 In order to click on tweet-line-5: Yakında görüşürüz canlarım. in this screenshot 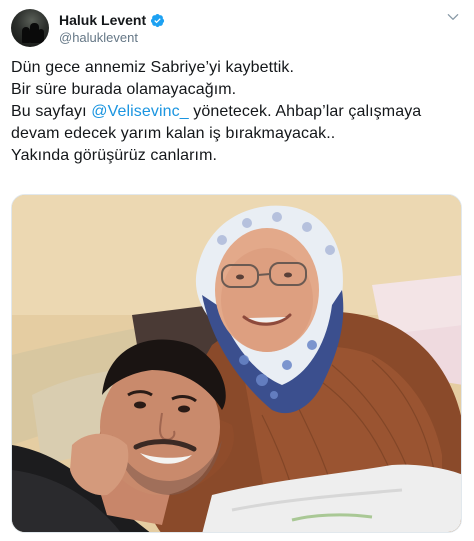, I will do `click(114, 155)`.